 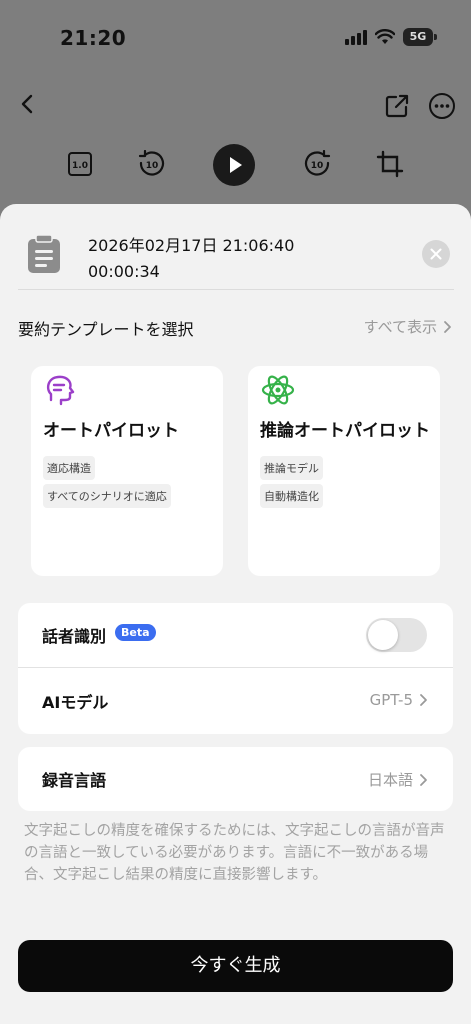 I want to click on forward-10-icon: 10, so click(x=318, y=164).